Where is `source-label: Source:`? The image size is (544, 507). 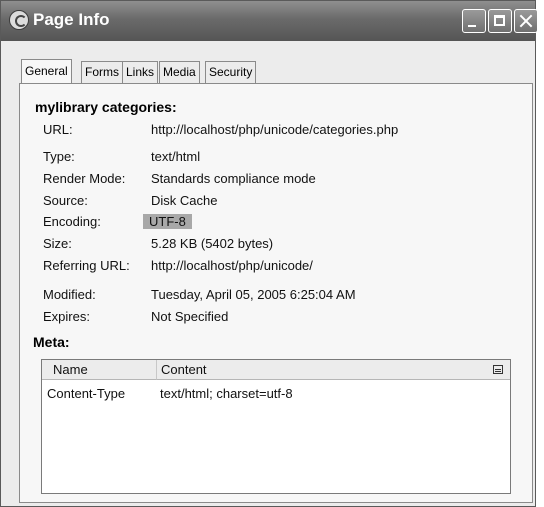 source-label: Source: is located at coordinates (65, 200).